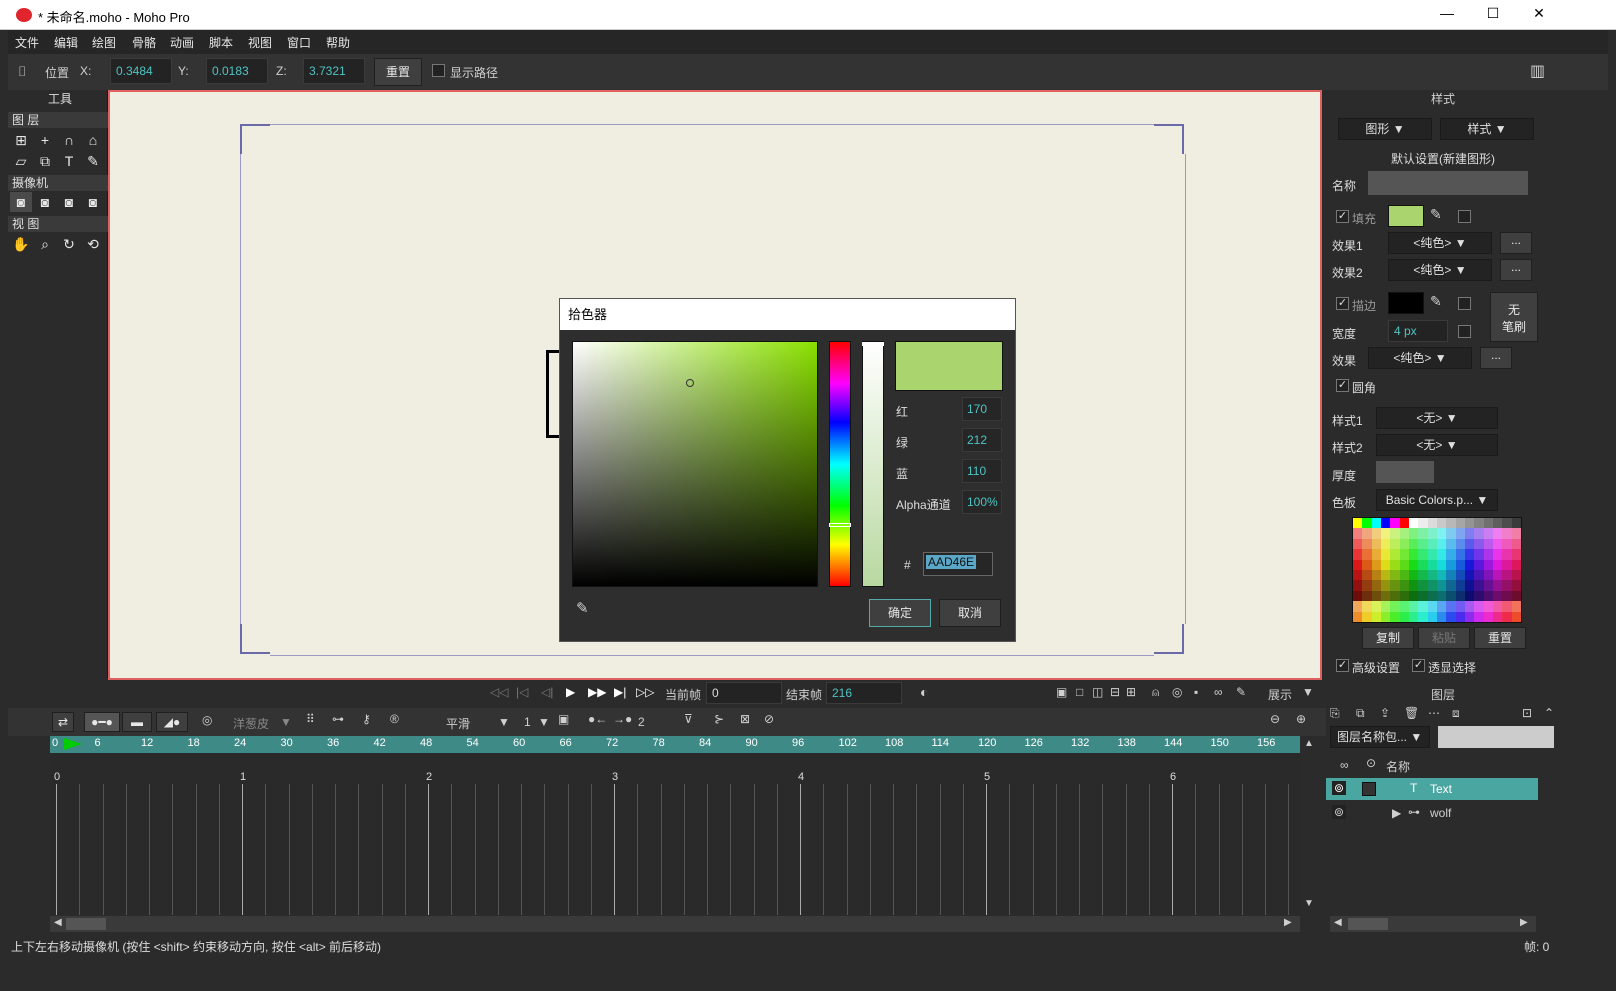  What do you see at coordinates (1524, 922) in the screenshot?
I see `layers-scroll-right-icon: ▶` at bounding box center [1524, 922].